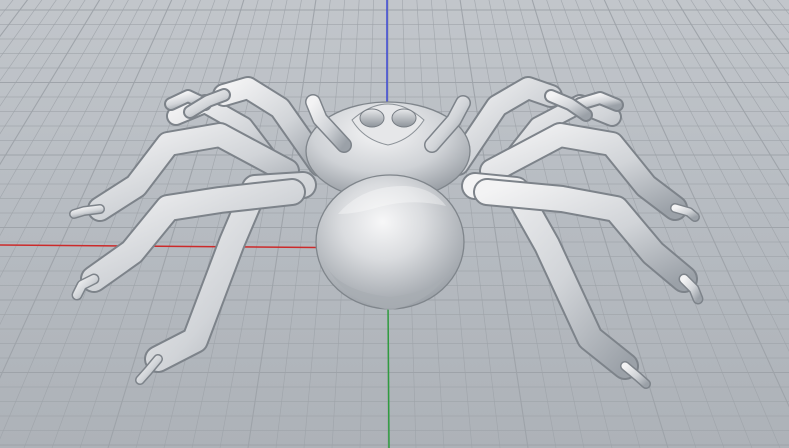 Image resolution: width=789 pixels, height=448 pixels. Describe the element at coordinates (372, 118) in the screenshot. I see `fang-left` at that location.